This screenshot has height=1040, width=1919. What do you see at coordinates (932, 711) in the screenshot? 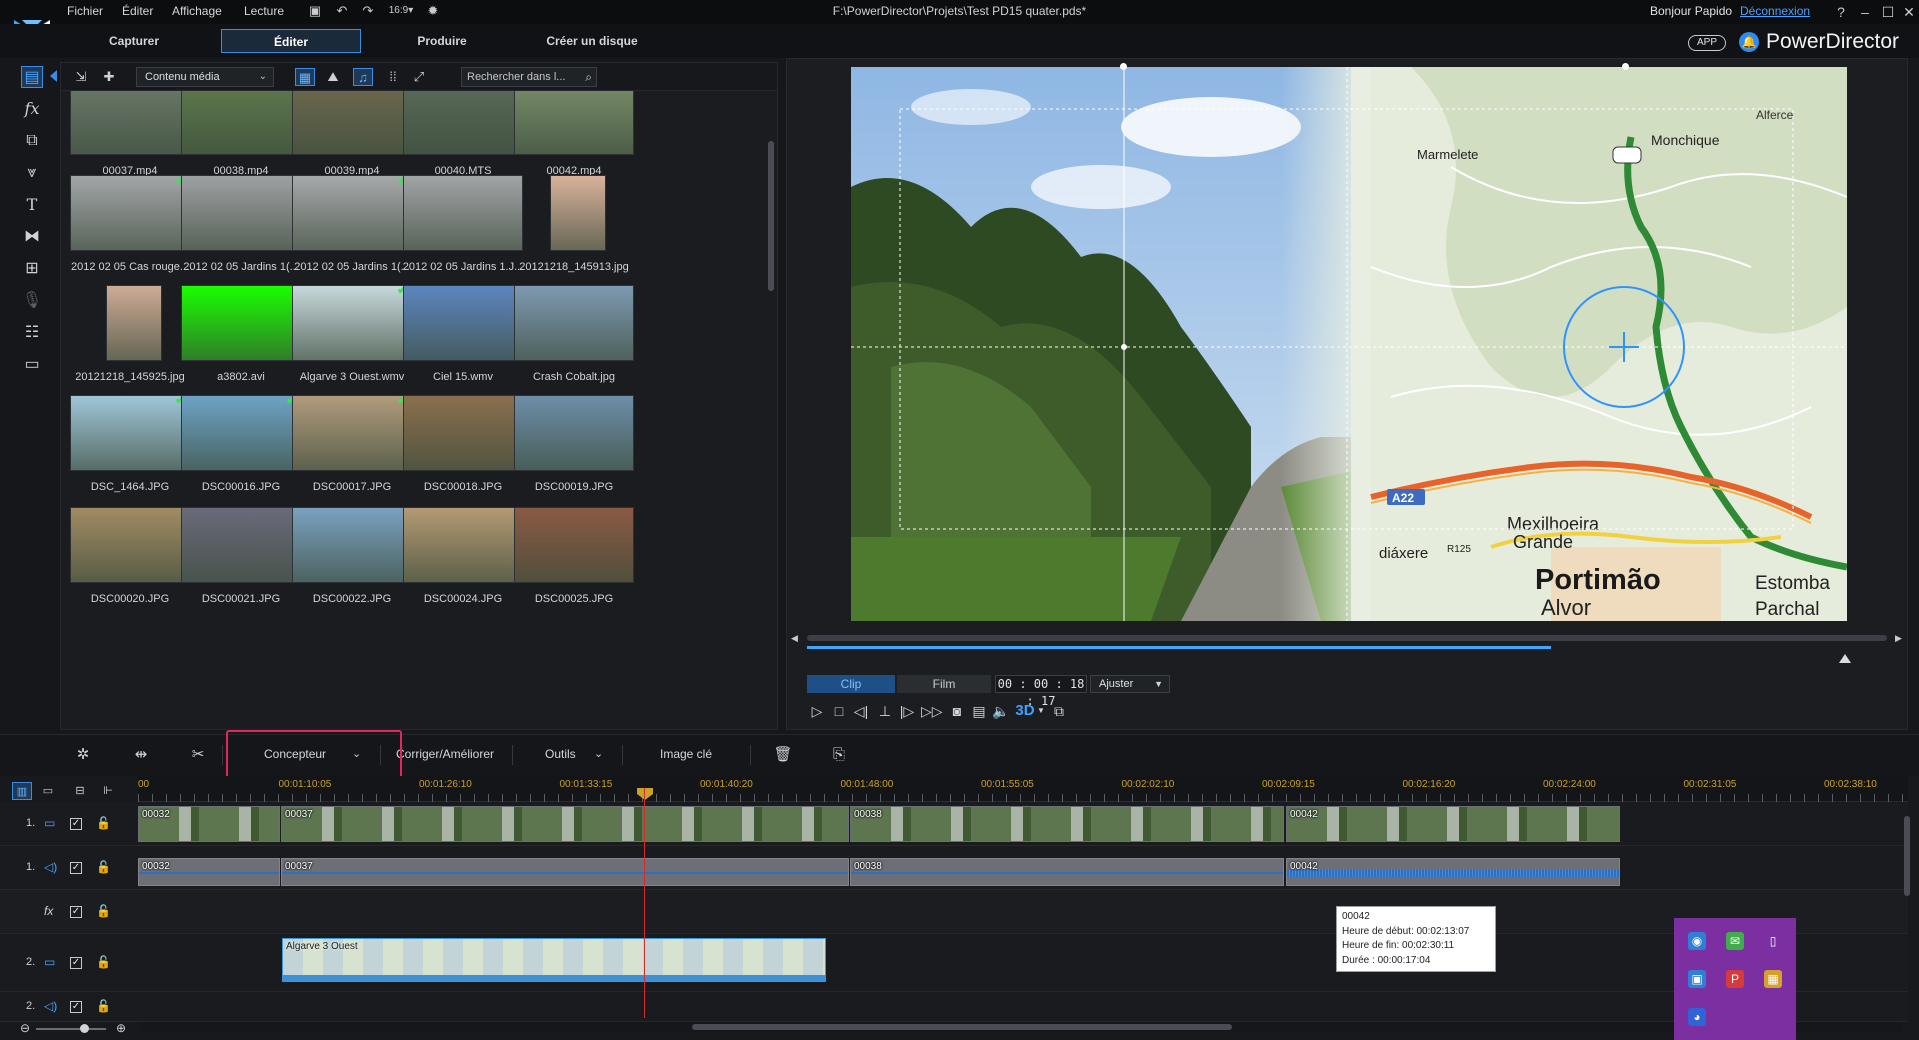
I see `fast-forward-icon: ▷▷` at bounding box center [932, 711].